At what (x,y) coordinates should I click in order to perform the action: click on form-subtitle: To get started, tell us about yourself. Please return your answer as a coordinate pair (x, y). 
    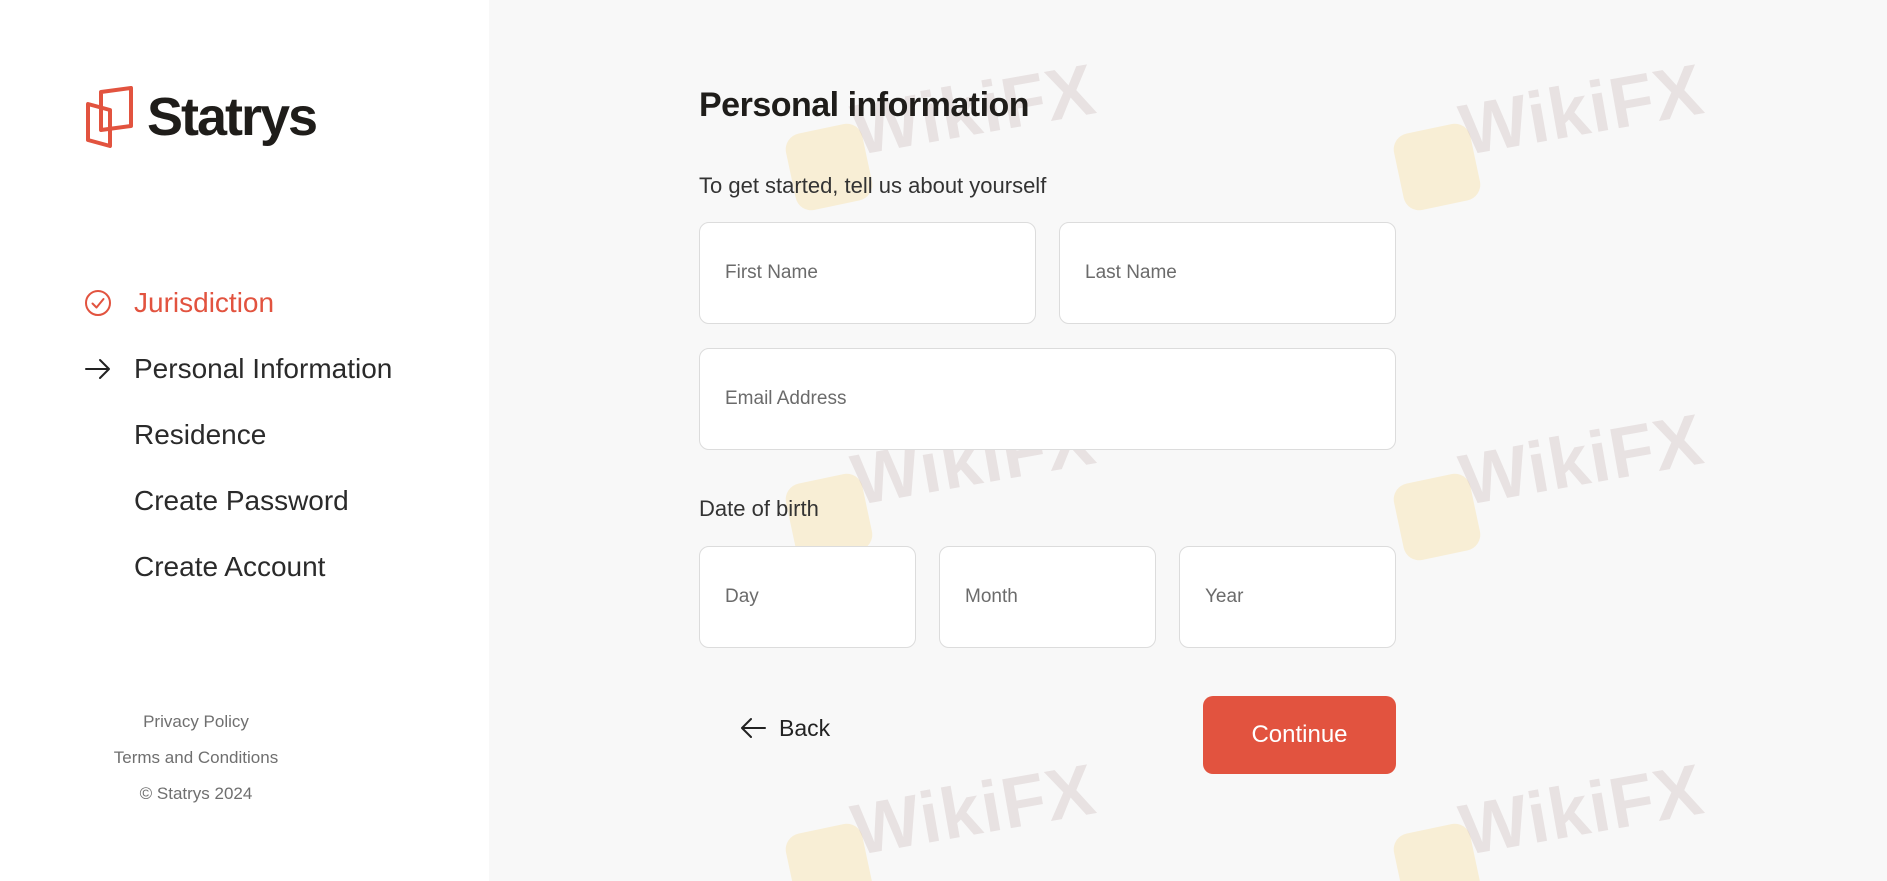
    Looking at the image, I should click on (873, 185).